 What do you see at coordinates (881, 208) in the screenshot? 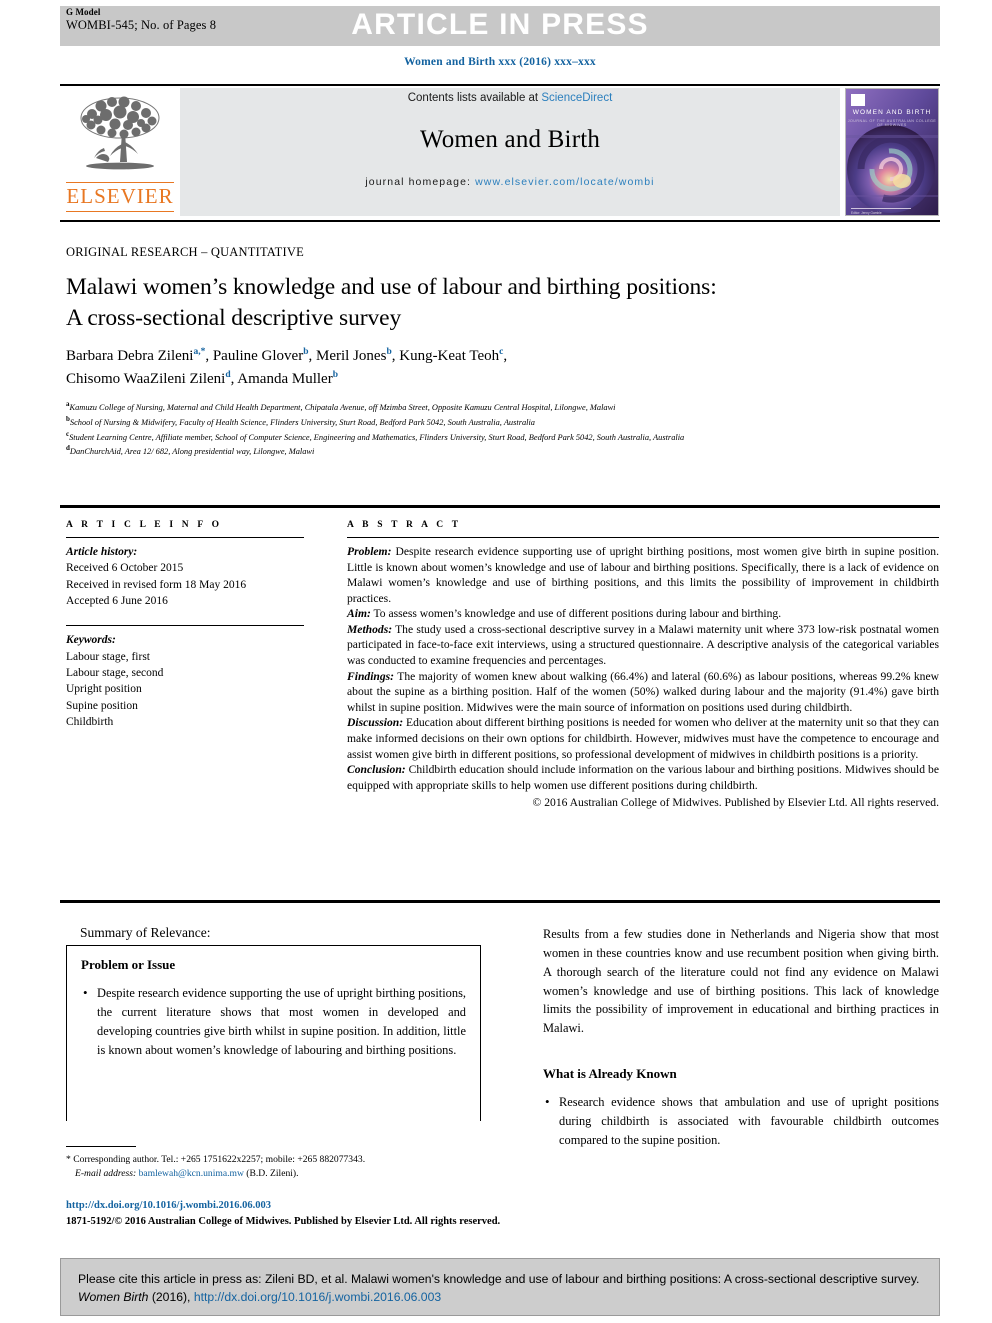
I see `cover-divider` at bounding box center [881, 208].